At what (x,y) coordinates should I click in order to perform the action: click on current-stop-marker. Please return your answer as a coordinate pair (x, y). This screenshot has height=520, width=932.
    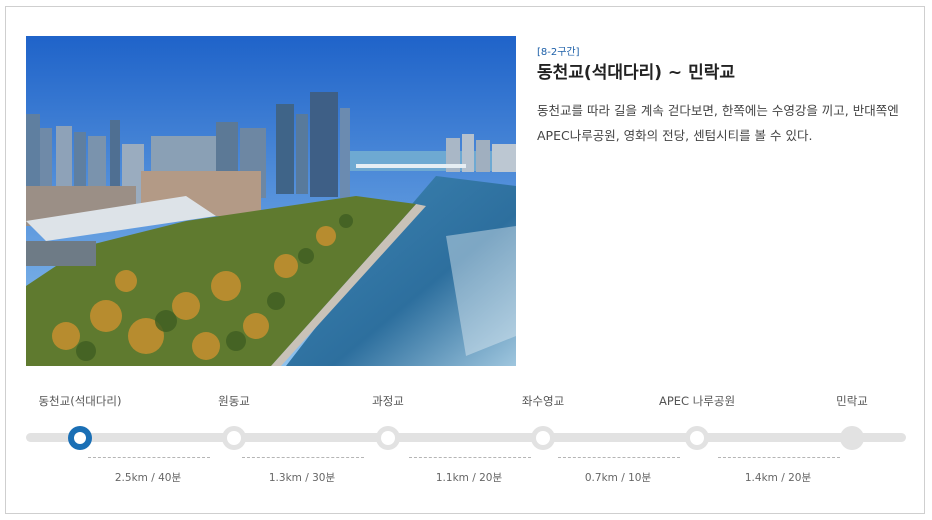
    Looking at the image, I should click on (80, 438).